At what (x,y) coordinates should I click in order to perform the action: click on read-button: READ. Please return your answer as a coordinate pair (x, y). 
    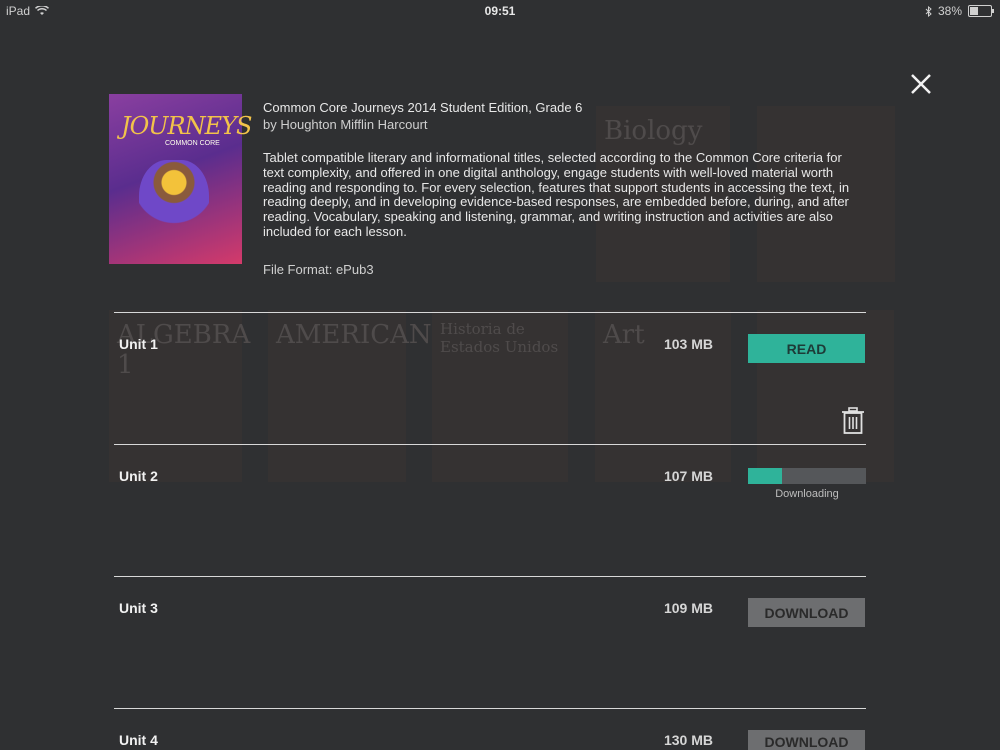
    Looking at the image, I should click on (806, 348).